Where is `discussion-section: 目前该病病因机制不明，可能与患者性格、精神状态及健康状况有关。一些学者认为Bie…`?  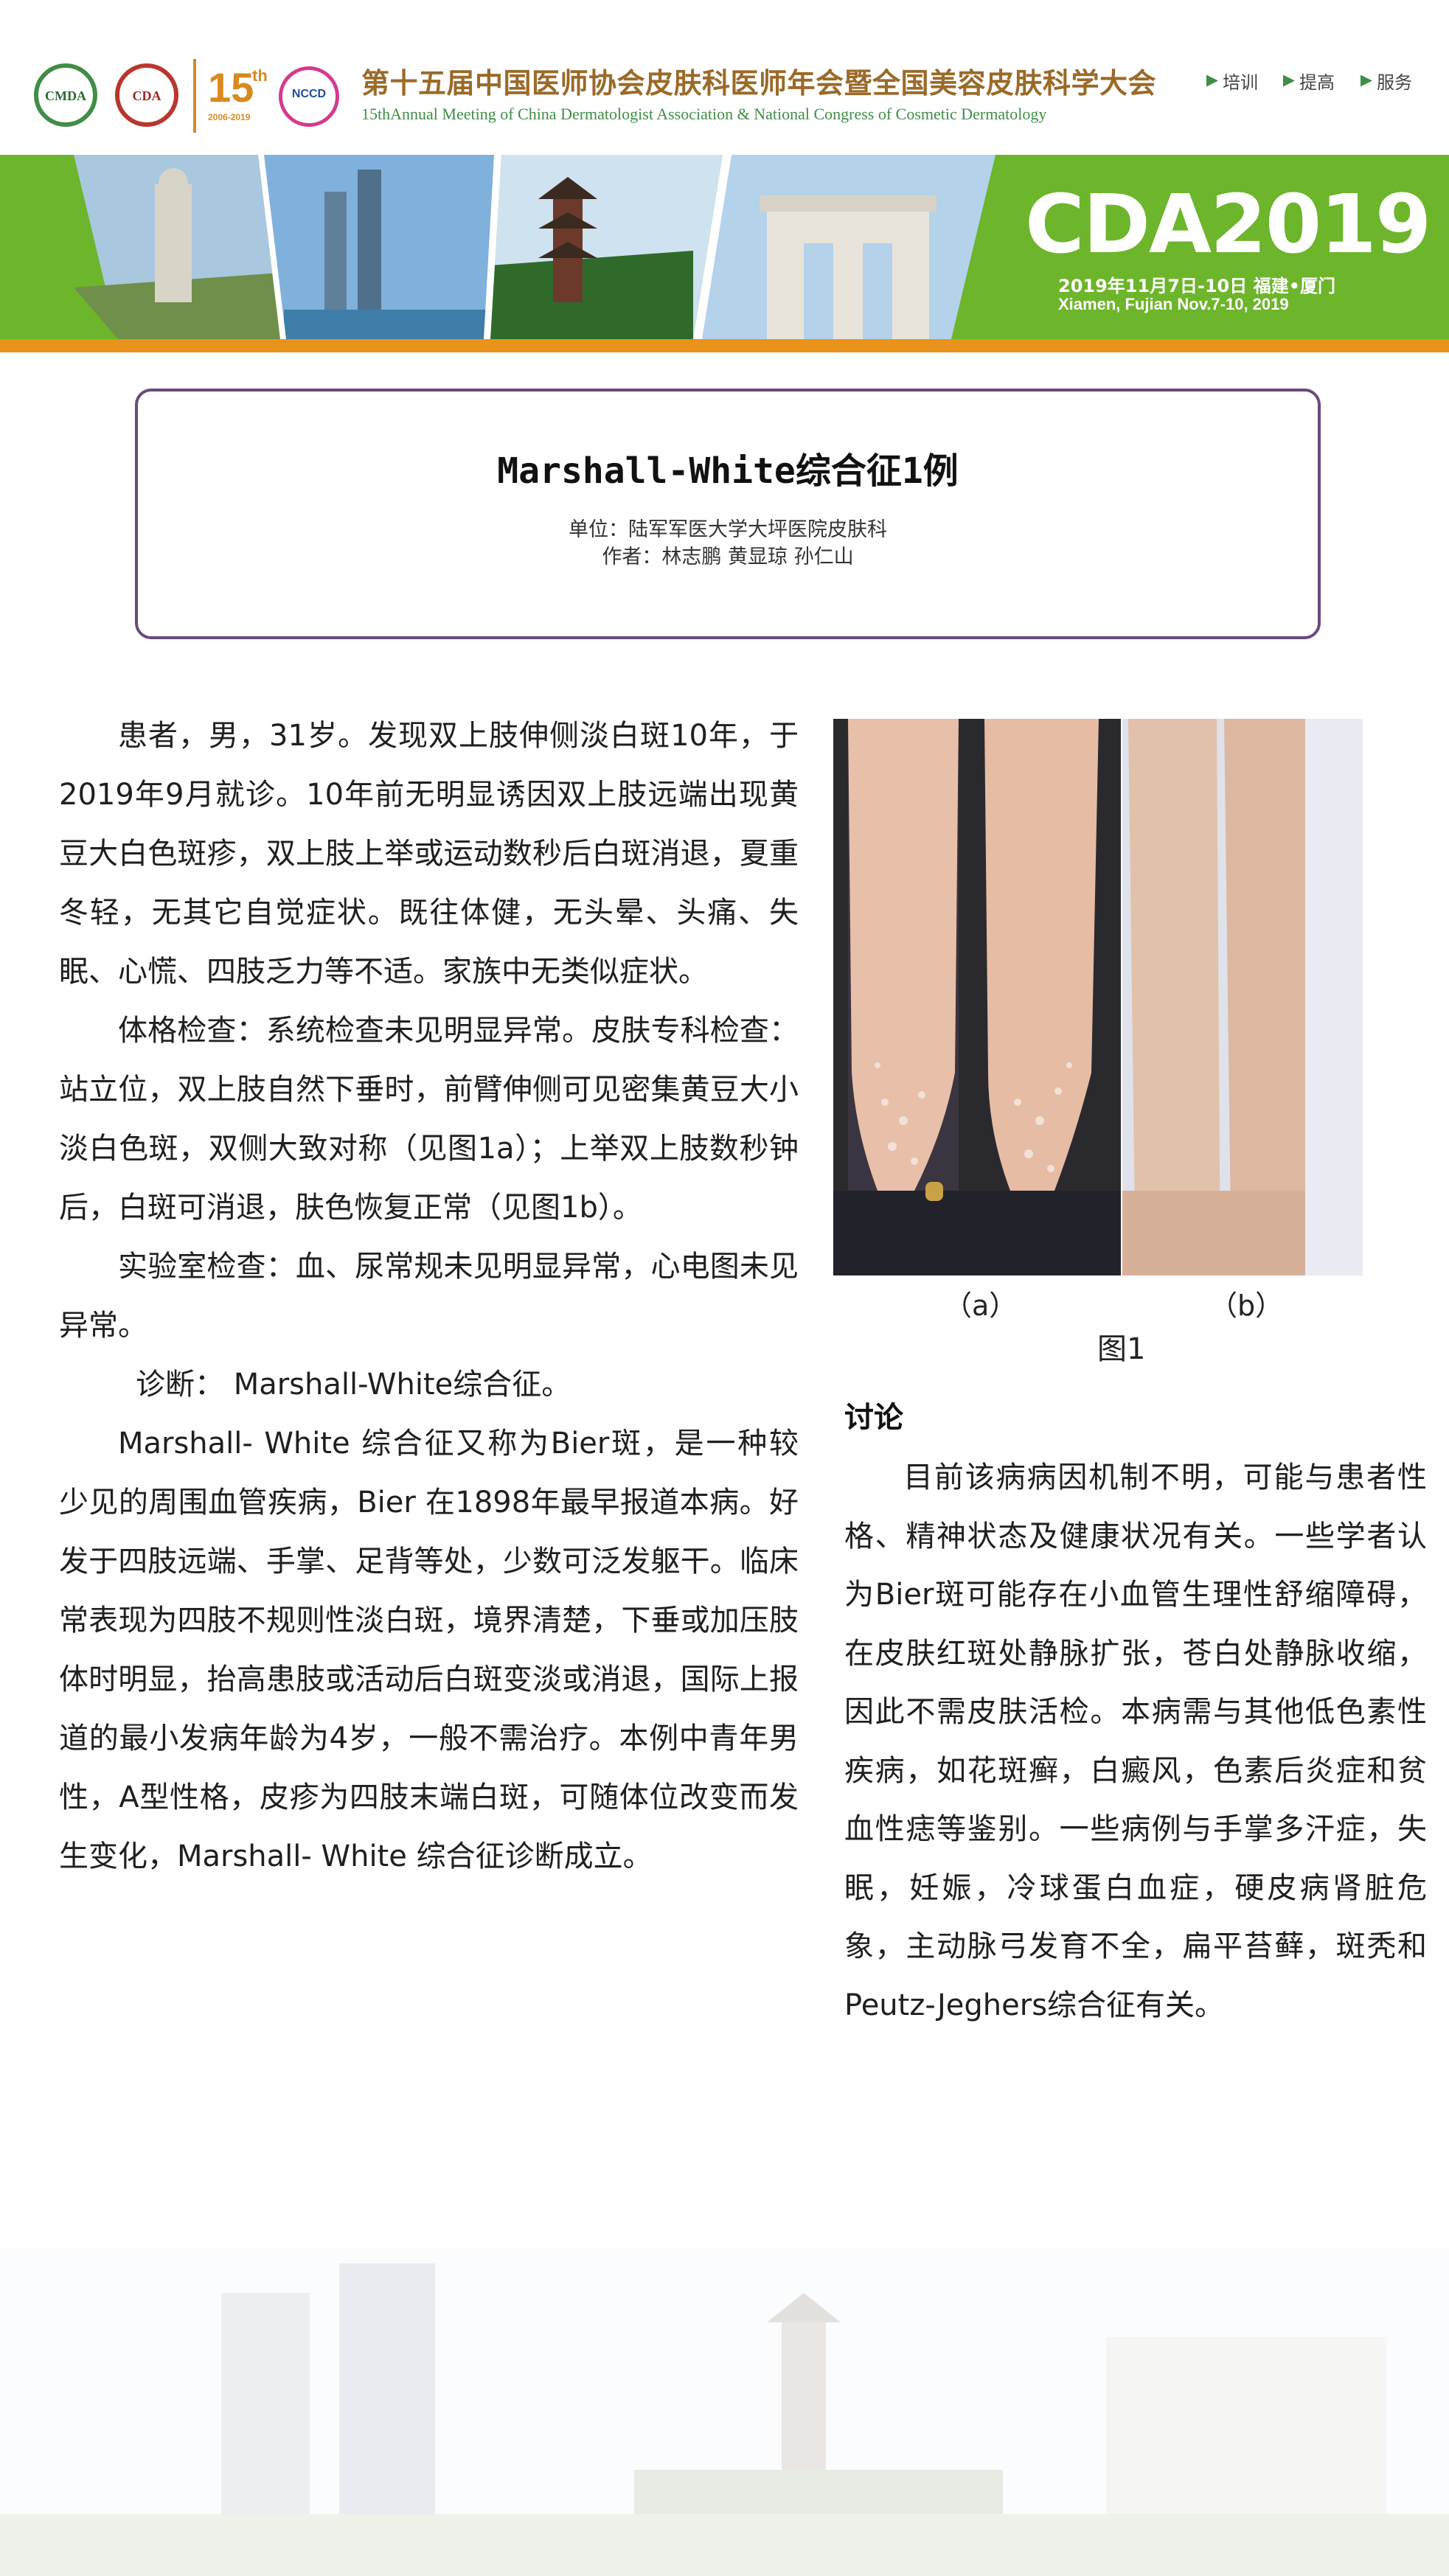
discussion-section: 目前该病病因机制不明，可能与患者性格、精神状态及健康状况有关。一些学者认为Bie… is located at coordinates (1135, 1742).